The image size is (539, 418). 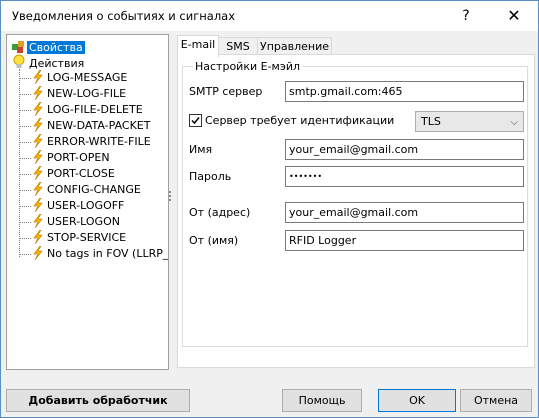 I want to click on close-title-button: ✕, so click(x=514, y=16).